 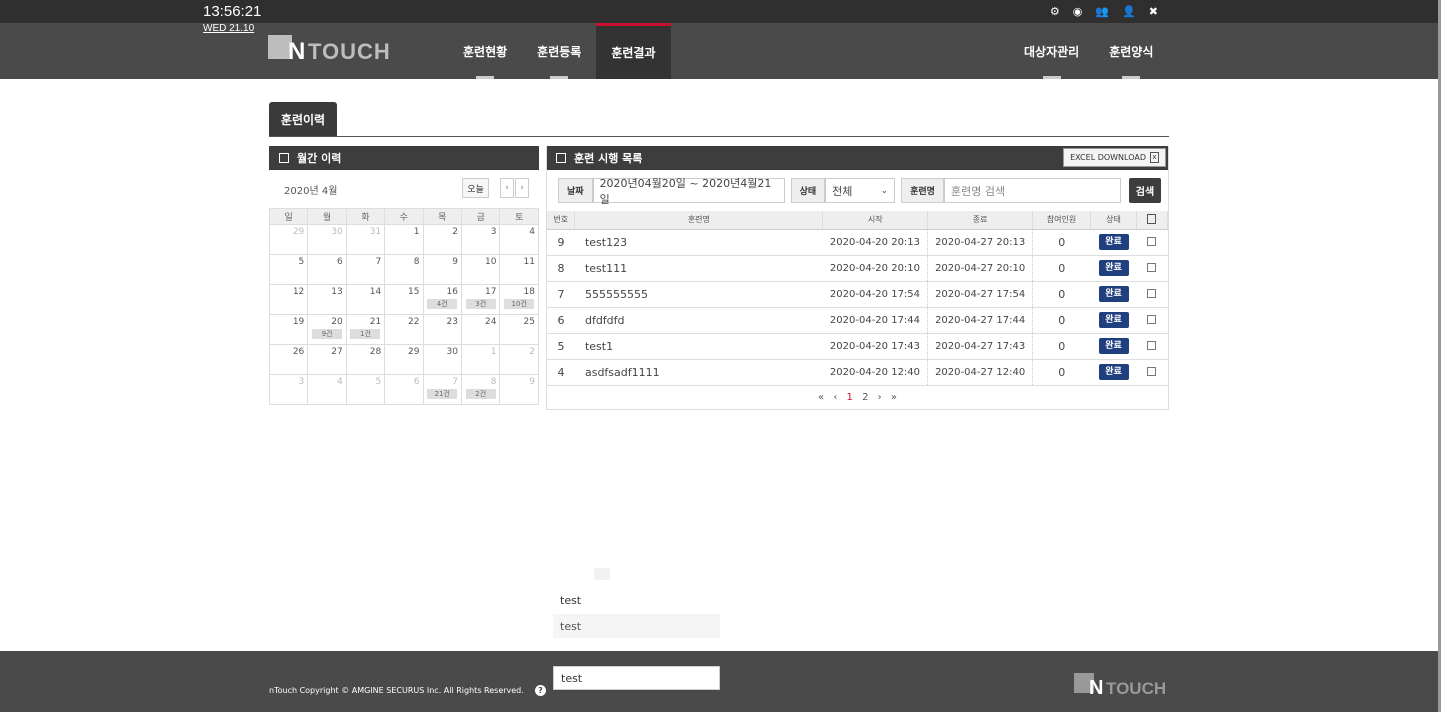 What do you see at coordinates (485, 51) in the screenshot?
I see `nav-item-status: 훈련현황` at bounding box center [485, 51].